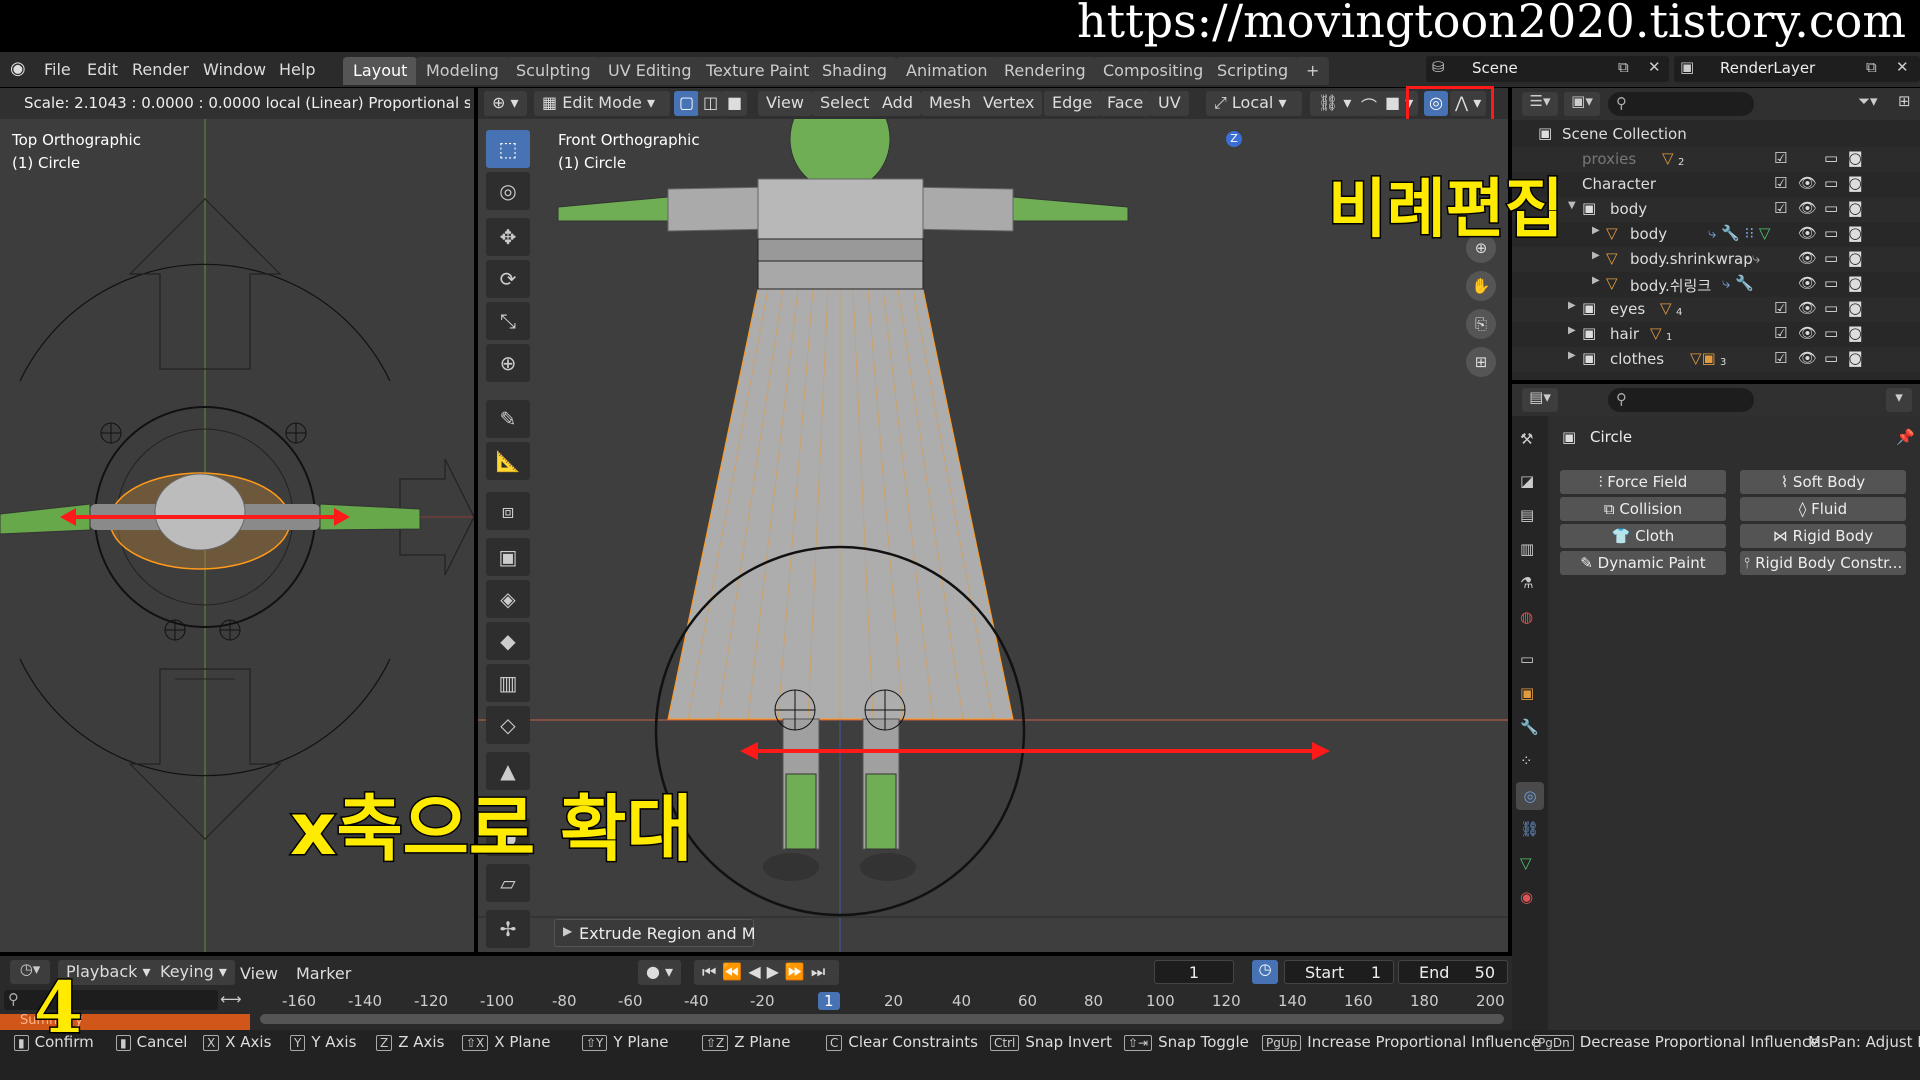  Describe the element at coordinates (767, 972) in the screenshot. I see `playback-controls: ⏮⏪◀▶⏩⏭` at that location.